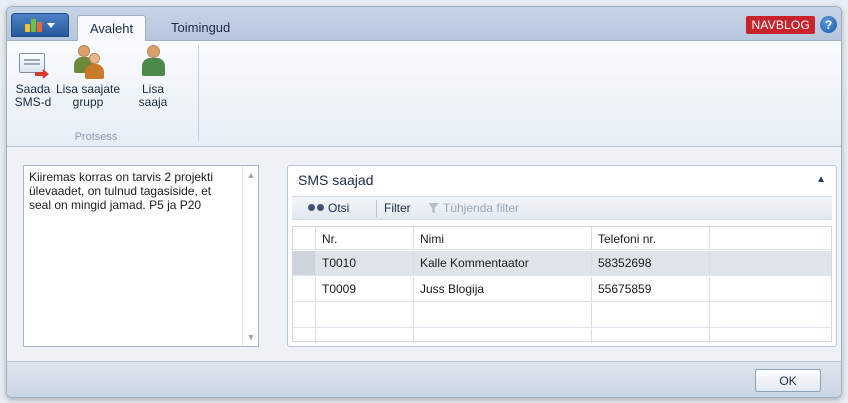 The height and width of the screenshot is (403, 848). I want to click on ok-button: OK, so click(788, 380).